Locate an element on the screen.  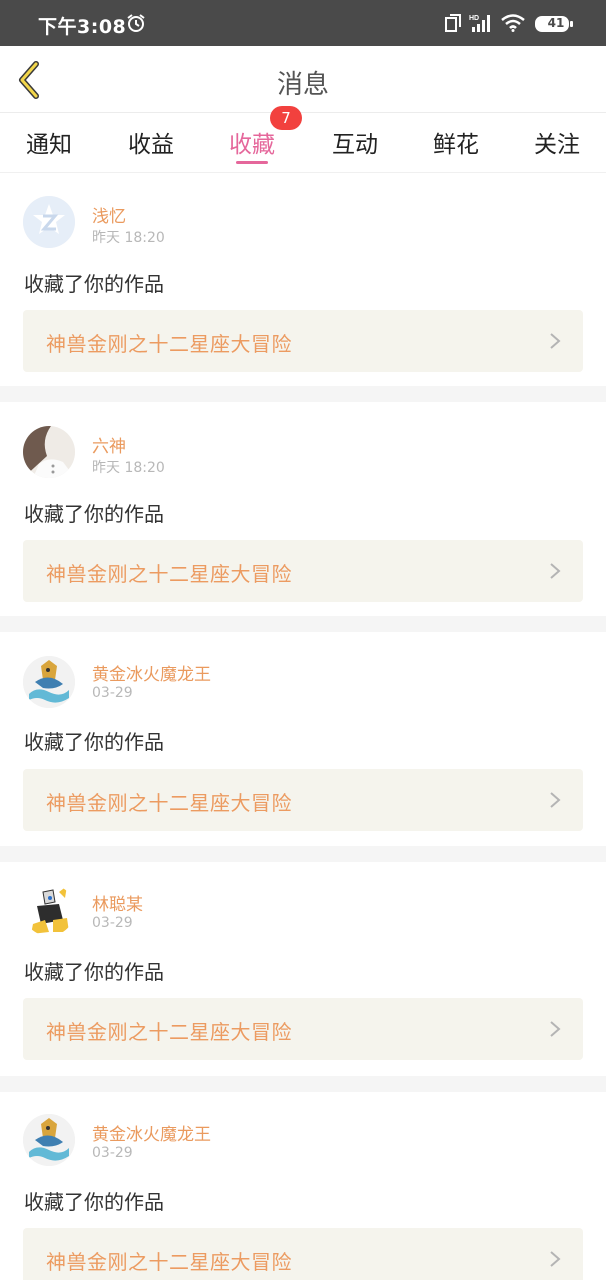
tab-flowers: 鲜花 is located at coordinates (456, 142).